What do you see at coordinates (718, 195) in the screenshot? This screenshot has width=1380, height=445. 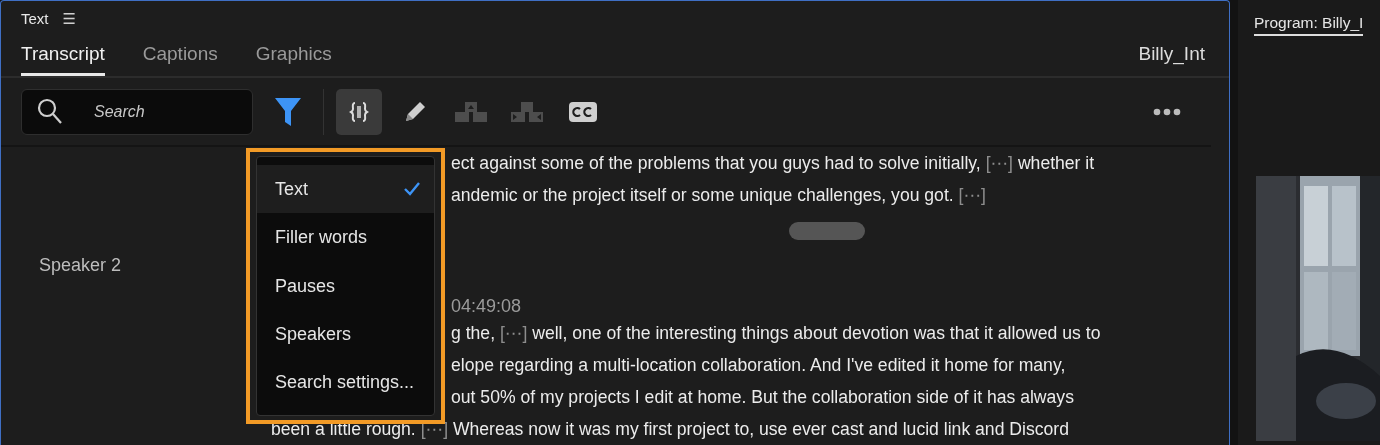 I see `transcript-line: andemic or the project itself or some unique challenges, you got. [⋯]` at bounding box center [718, 195].